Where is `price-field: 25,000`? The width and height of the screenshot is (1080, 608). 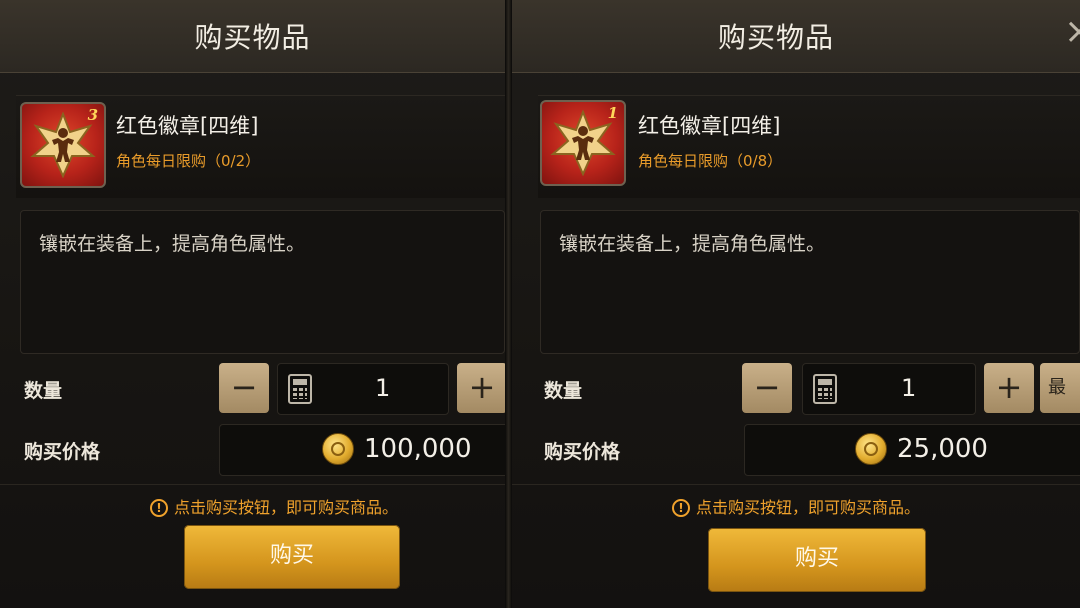
price-field: 25,000 is located at coordinates (912, 450).